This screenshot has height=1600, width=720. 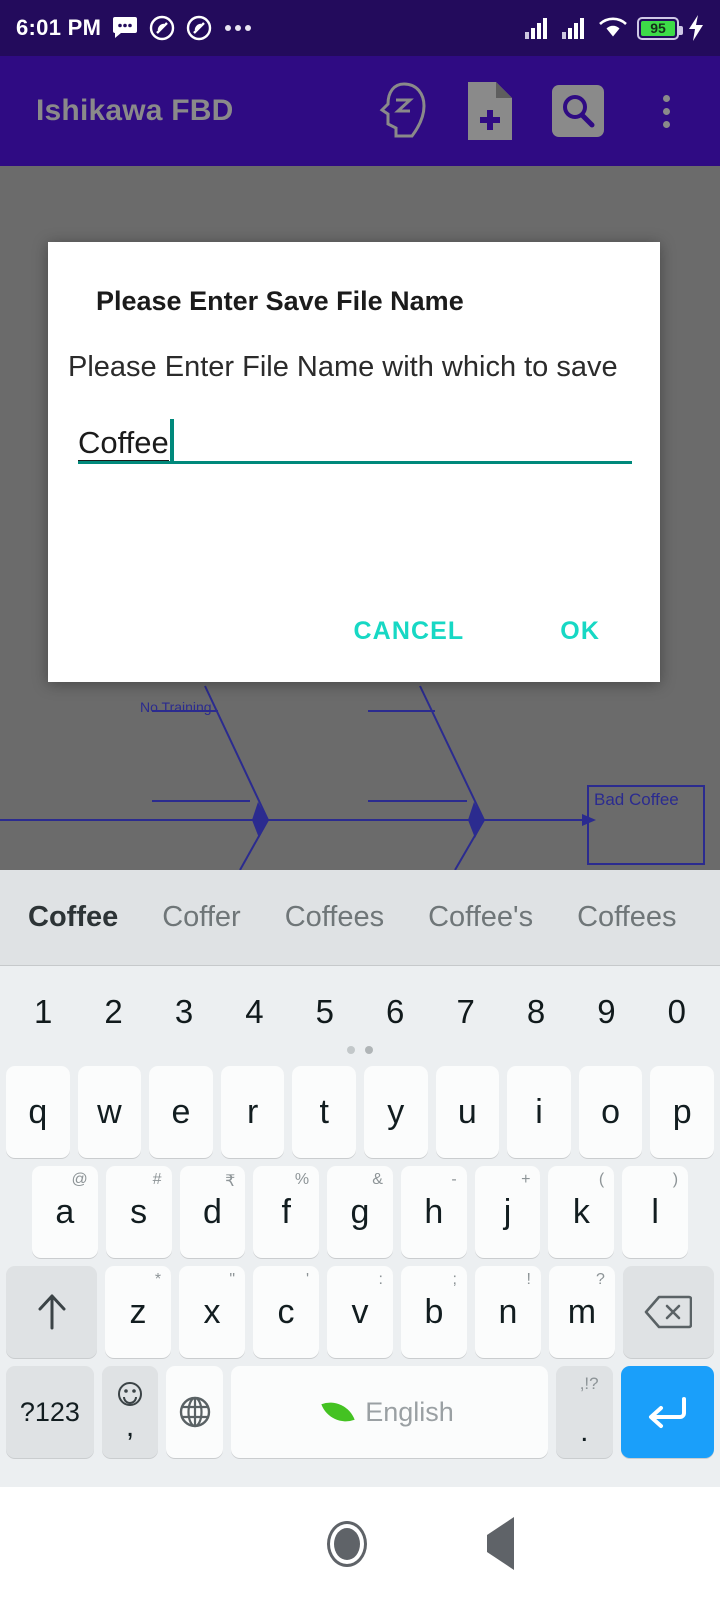 What do you see at coordinates (539, 1112) in the screenshot?
I see `key-i: i` at bounding box center [539, 1112].